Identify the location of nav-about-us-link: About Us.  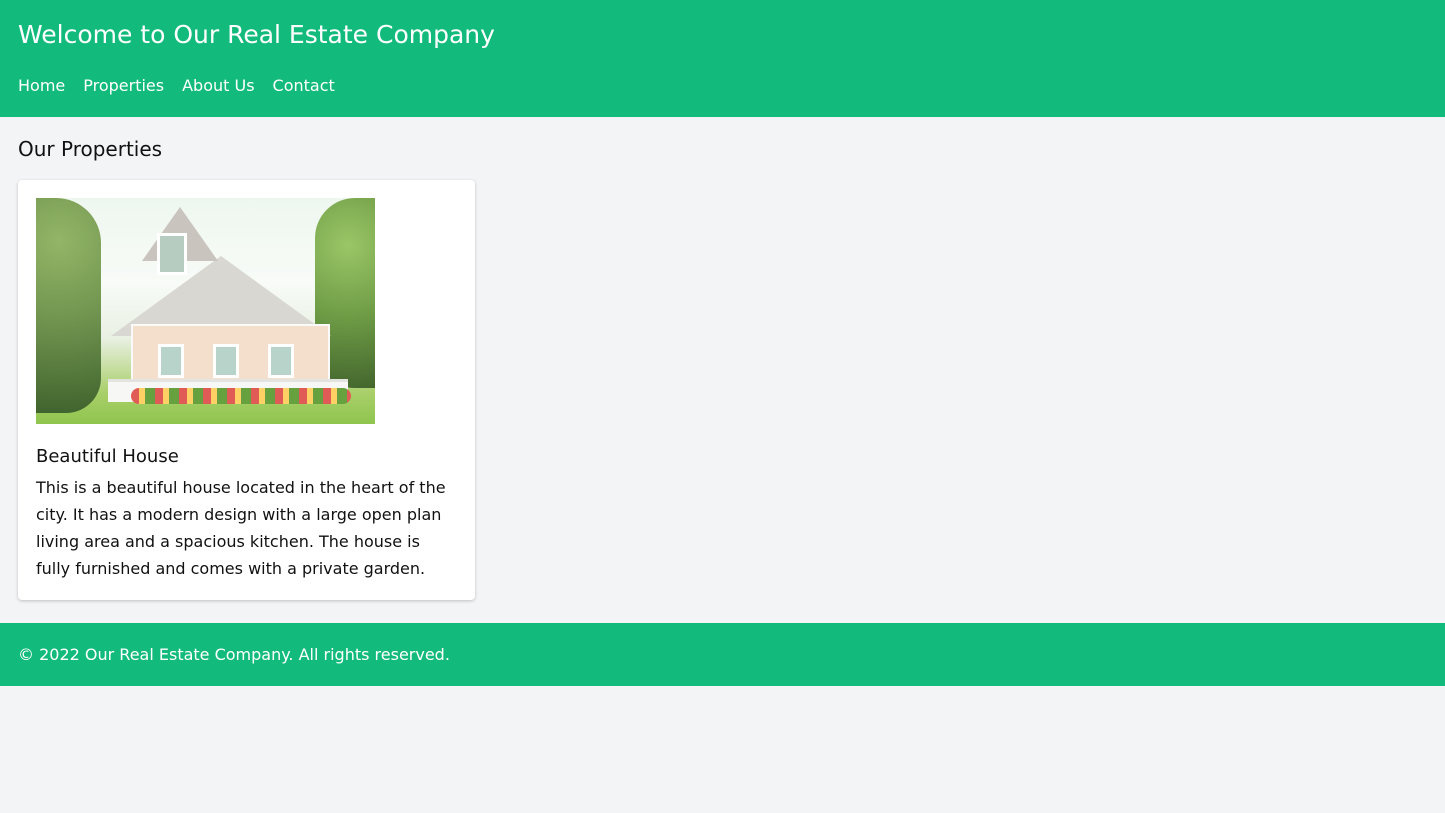
(218, 86).